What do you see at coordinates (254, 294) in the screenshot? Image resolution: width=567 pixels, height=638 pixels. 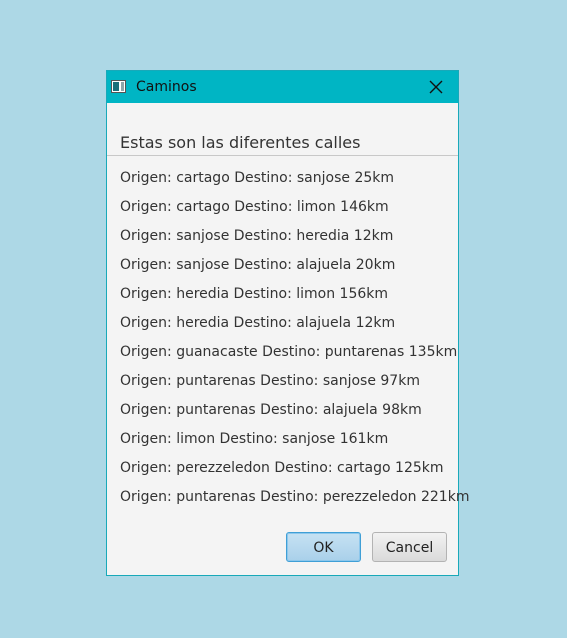 I see `route-item: Origen: heredia Destino: limon 156km` at bounding box center [254, 294].